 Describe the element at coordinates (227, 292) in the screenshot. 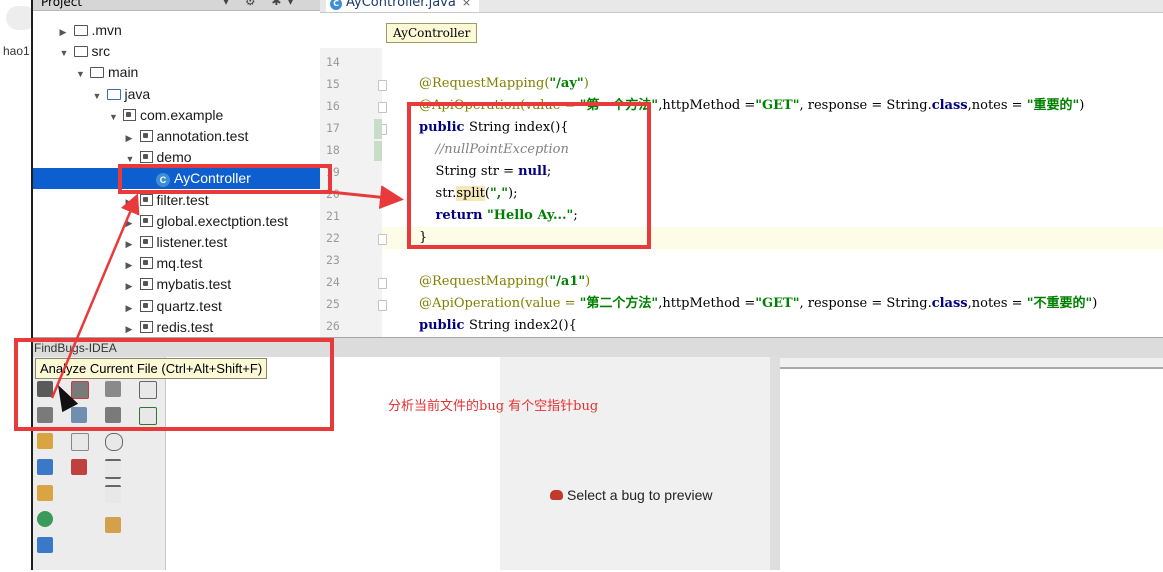

I see `annotation-arrows` at that location.